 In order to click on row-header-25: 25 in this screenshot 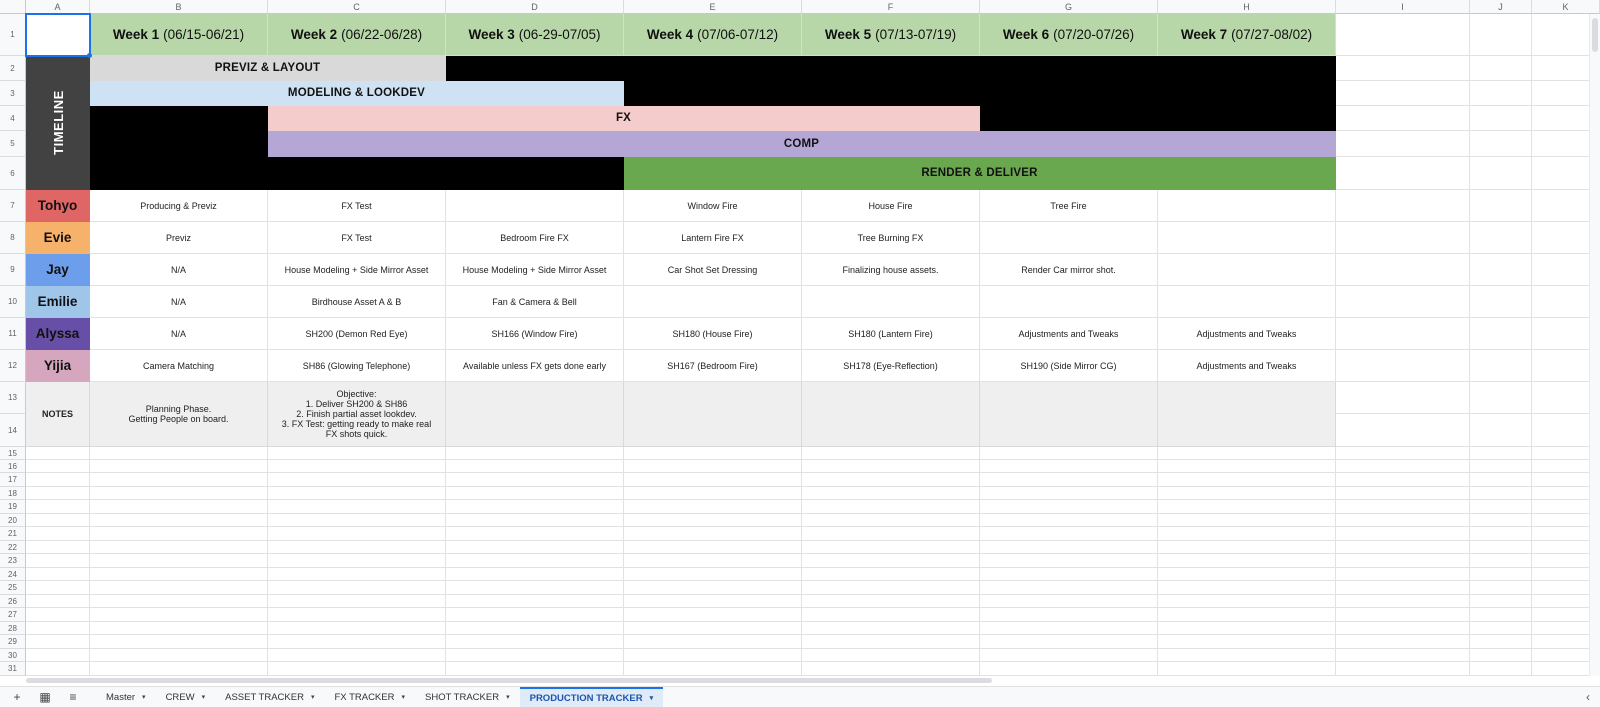, I will do `click(13, 588)`.